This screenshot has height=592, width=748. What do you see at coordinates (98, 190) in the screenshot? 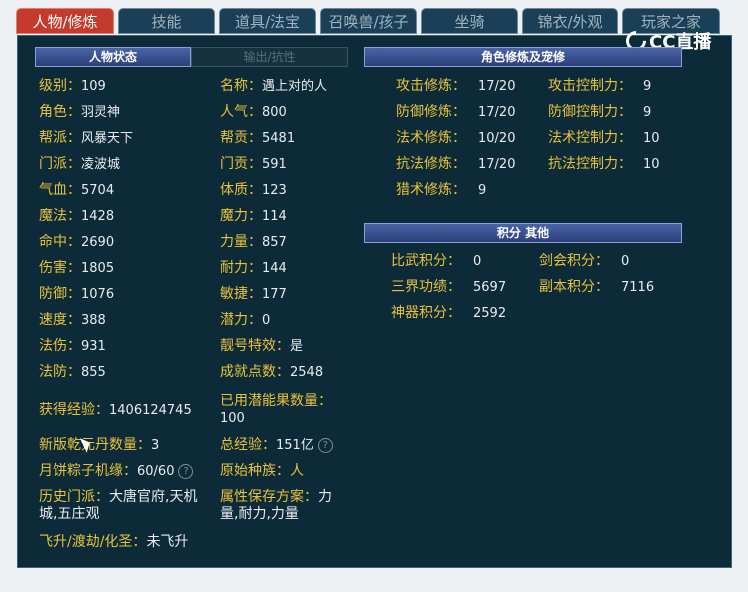
I see `stat-row-value: 5704` at bounding box center [98, 190].